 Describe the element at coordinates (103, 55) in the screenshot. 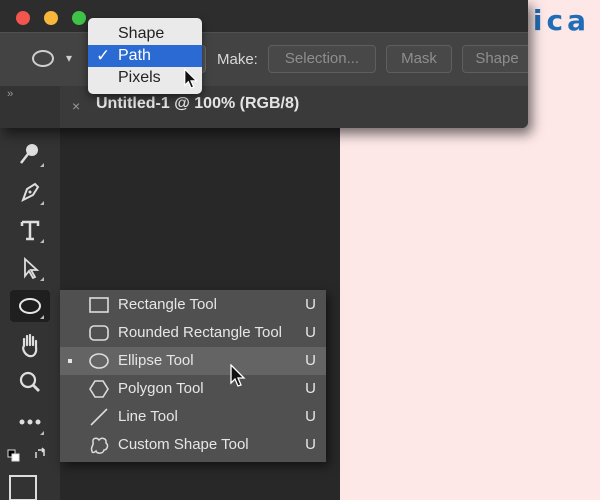

I see `checkmark-icon: ✓` at that location.